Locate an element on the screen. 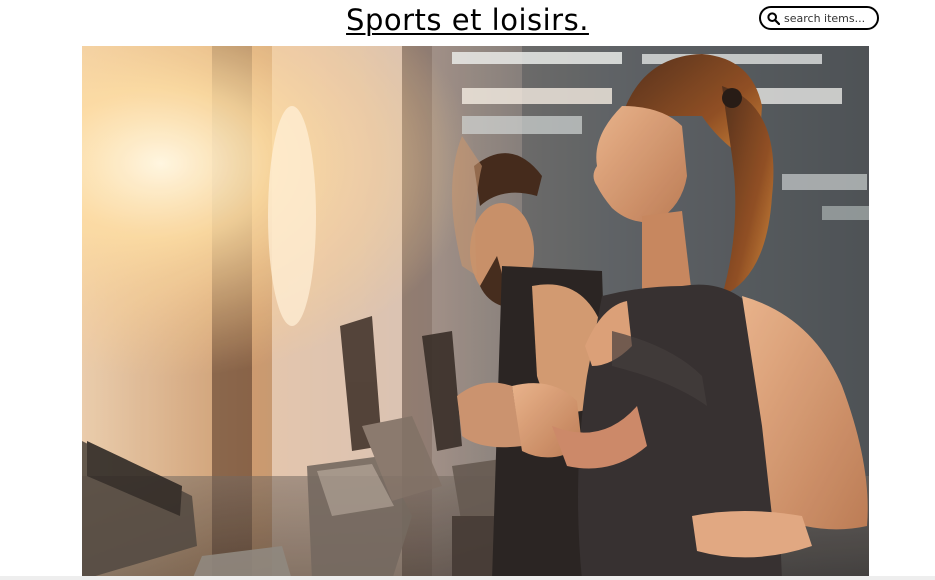 This screenshot has width=935, height=580. search-icon is located at coordinates (773, 18).